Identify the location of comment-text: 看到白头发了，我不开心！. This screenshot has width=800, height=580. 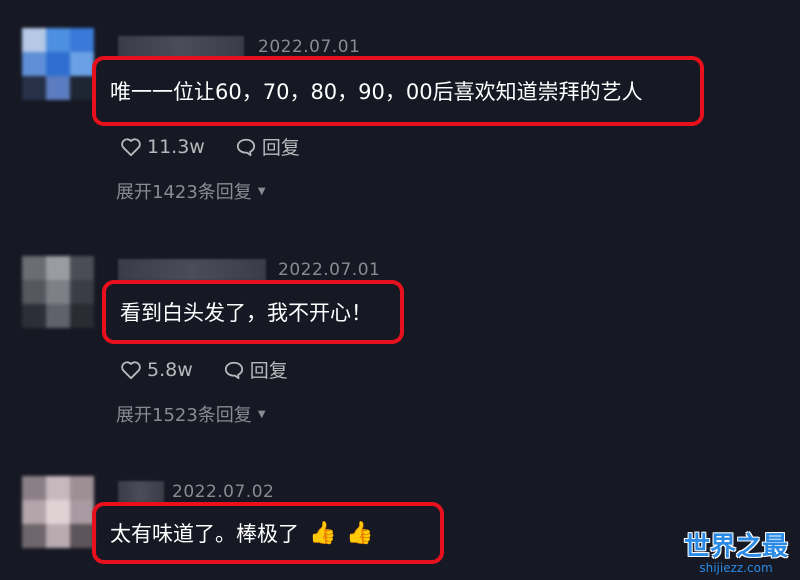
(253, 312).